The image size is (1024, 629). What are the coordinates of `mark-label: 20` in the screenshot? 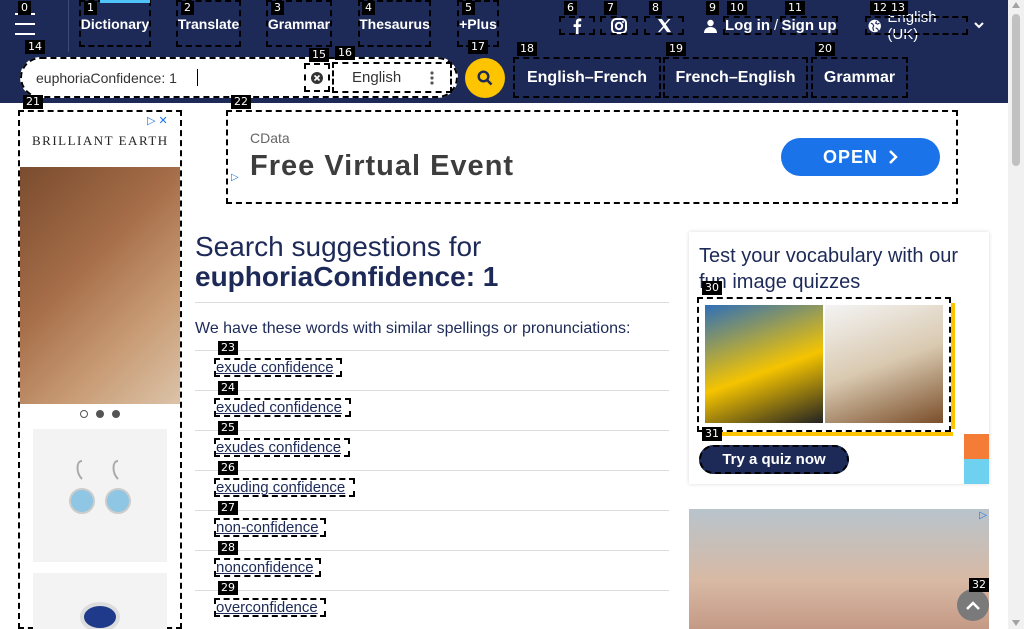 It's located at (825, 49).